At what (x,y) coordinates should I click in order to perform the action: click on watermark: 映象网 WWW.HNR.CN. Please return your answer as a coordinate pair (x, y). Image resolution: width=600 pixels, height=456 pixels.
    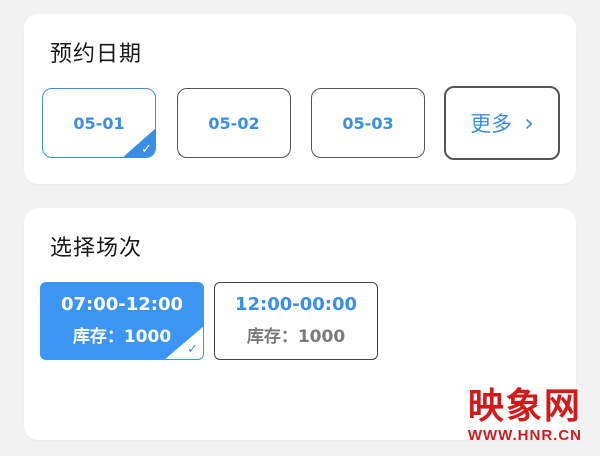
    Looking at the image, I should click on (525, 414).